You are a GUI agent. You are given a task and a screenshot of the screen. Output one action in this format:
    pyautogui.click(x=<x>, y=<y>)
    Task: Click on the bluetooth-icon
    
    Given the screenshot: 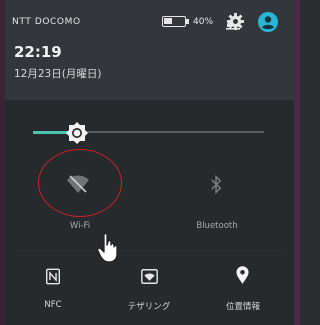 What is the action you would take?
    pyautogui.click(x=216, y=184)
    